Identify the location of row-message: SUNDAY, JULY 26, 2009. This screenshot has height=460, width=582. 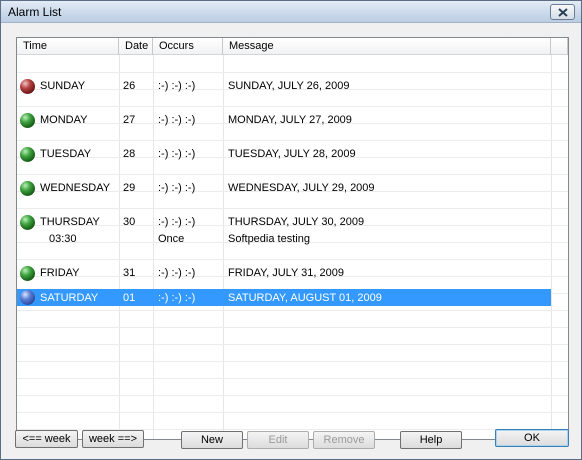
(288, 86).